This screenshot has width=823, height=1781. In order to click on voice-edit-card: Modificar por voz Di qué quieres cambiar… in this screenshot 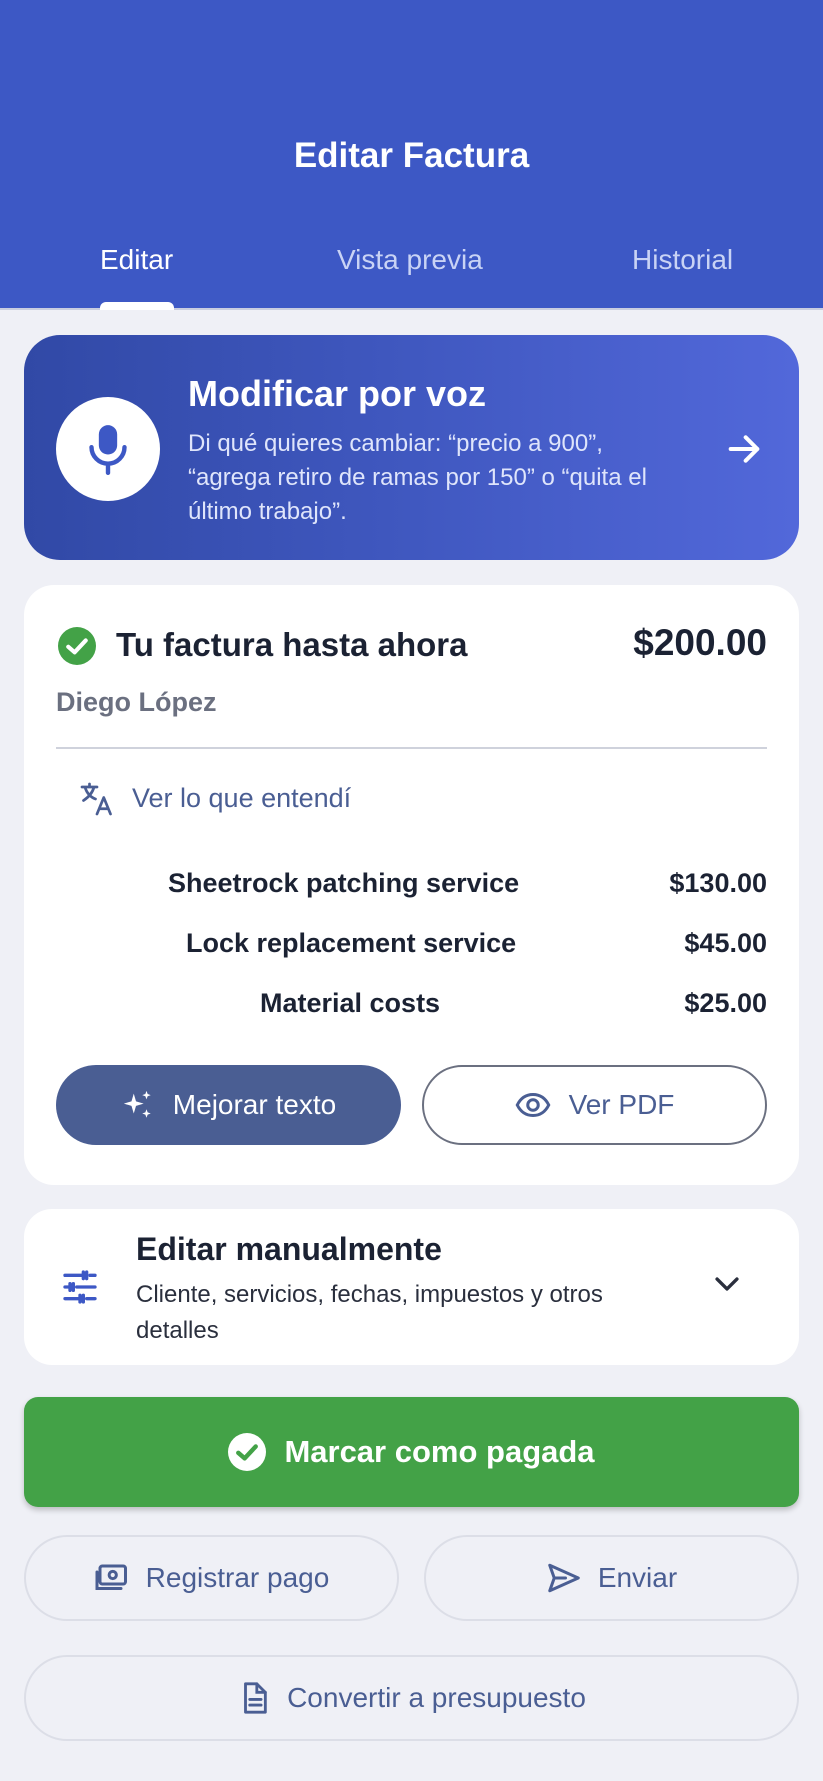, I will do `click(411, 447)`.